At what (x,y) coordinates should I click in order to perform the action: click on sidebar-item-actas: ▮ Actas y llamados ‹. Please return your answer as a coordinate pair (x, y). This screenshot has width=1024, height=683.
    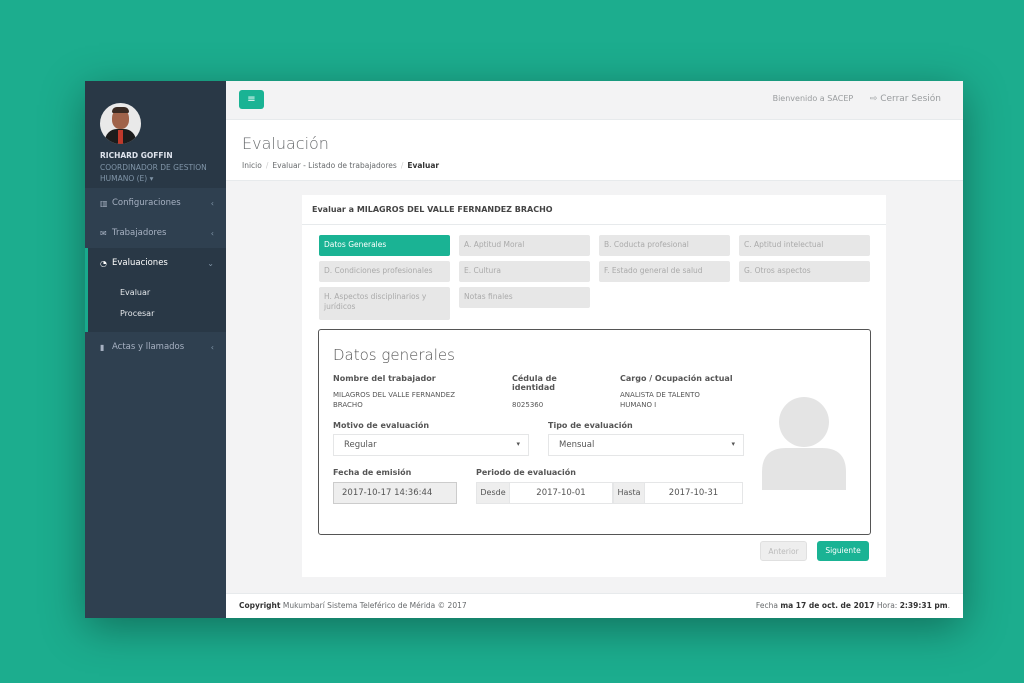
    Looking at the image, I should click on (155, 347).